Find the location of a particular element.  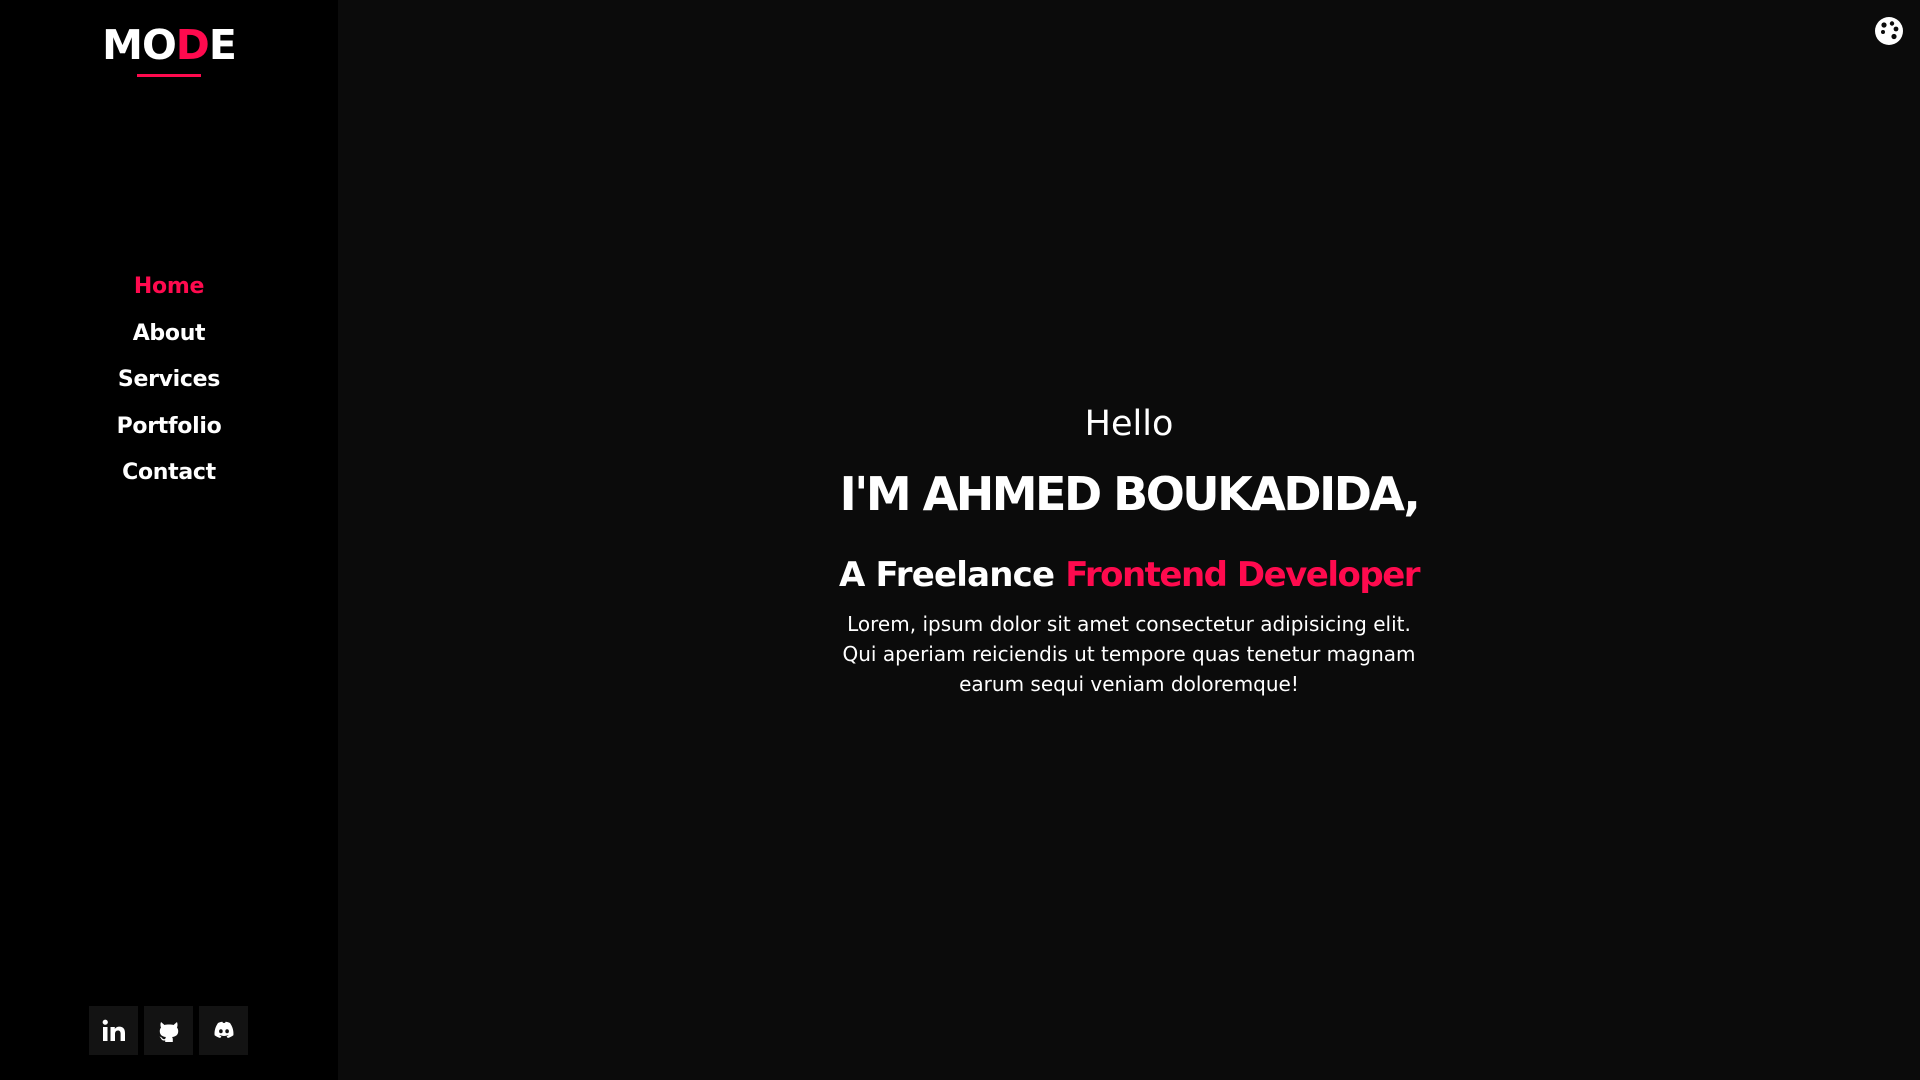

linkedin-icon is located at coordinates (114, 1031).